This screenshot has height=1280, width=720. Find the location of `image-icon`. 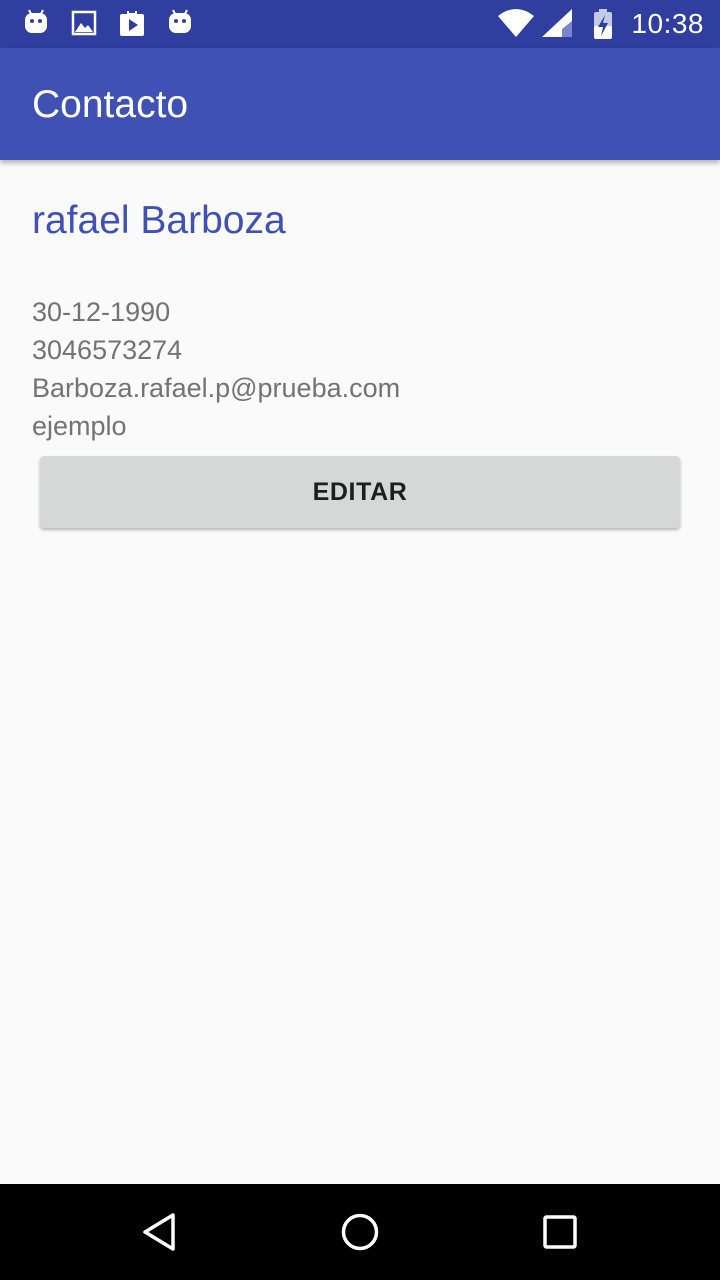

image-icon is located at coordinates (84, 23).